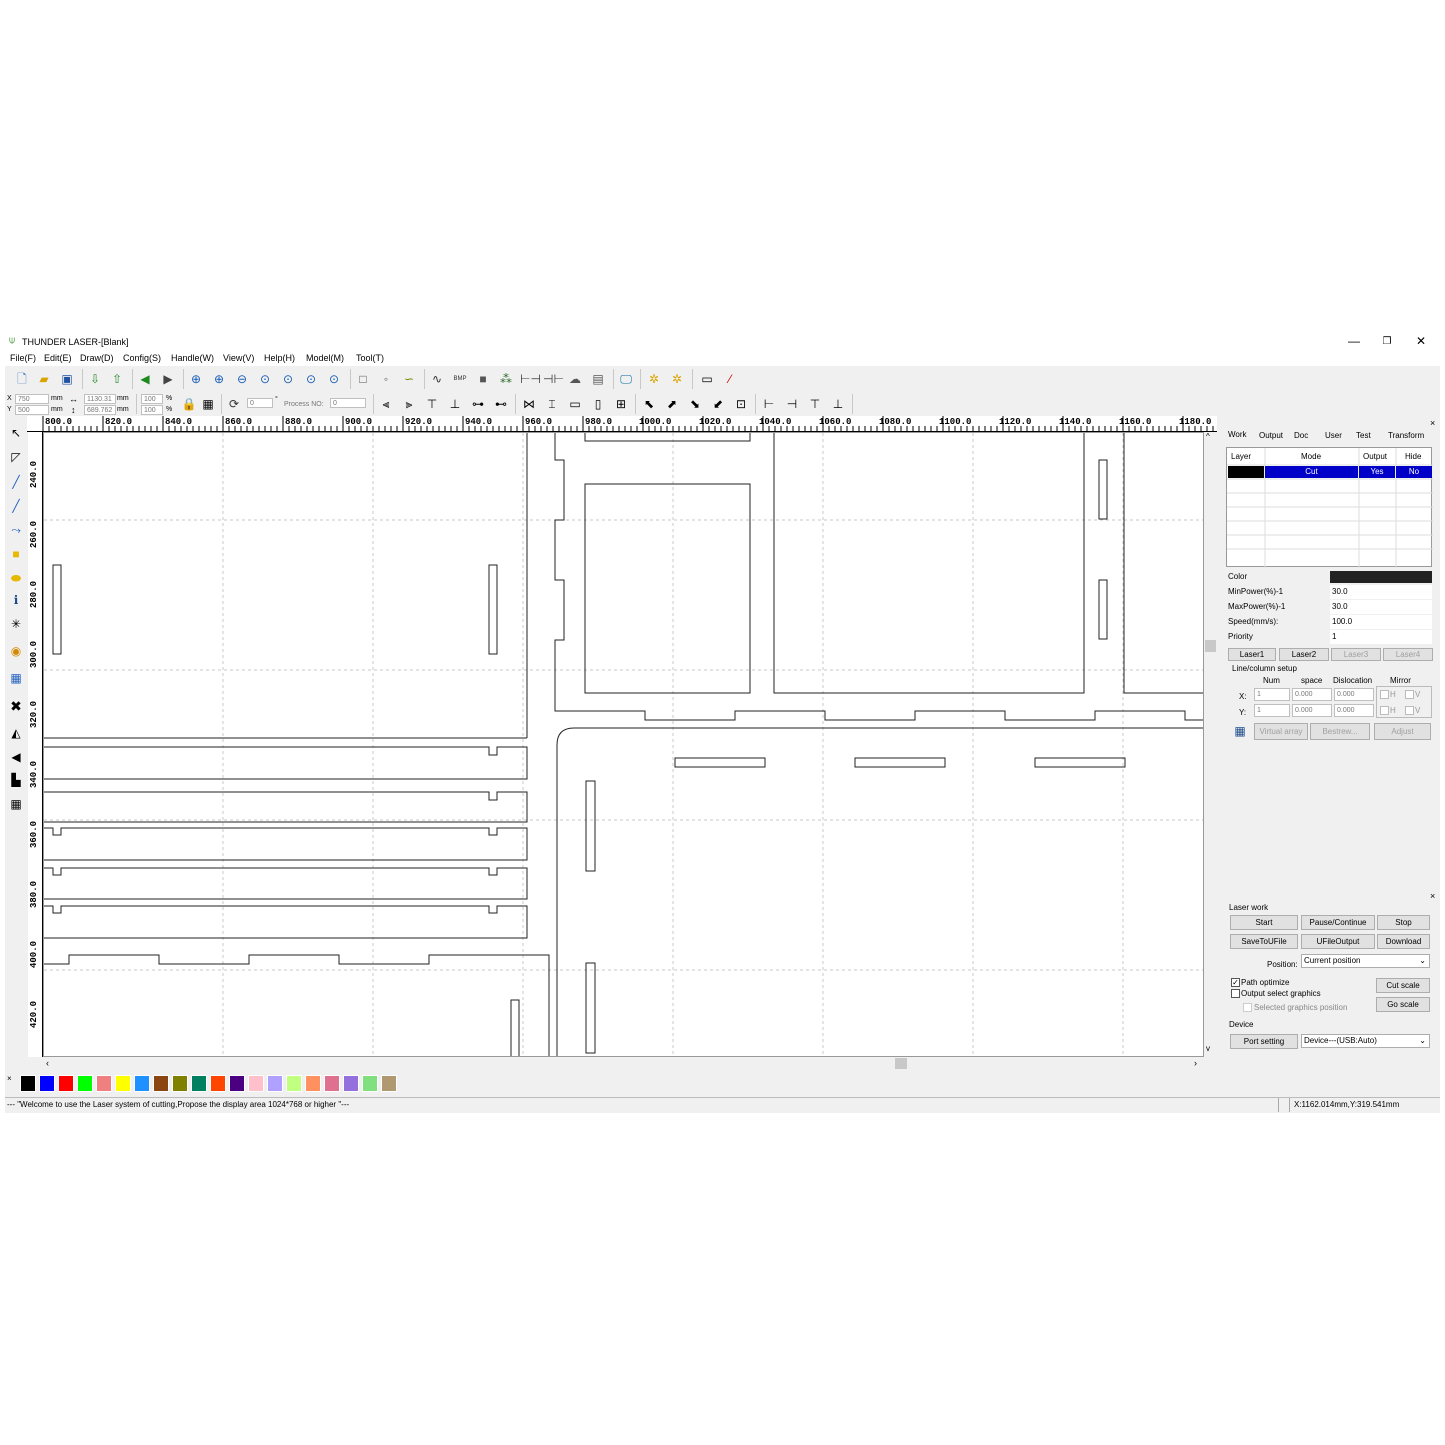  Describe the element at coordinates (1210, 646) in the screenshot. I see `vscroll-thumb` at that location.